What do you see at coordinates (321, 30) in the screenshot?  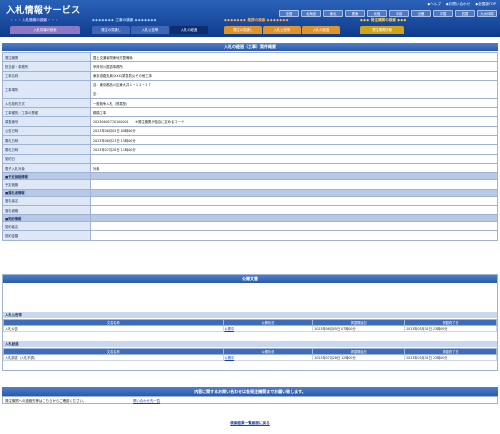 I see `tab-consult-progress: 入札の経過` at bounding box center [321, 30].